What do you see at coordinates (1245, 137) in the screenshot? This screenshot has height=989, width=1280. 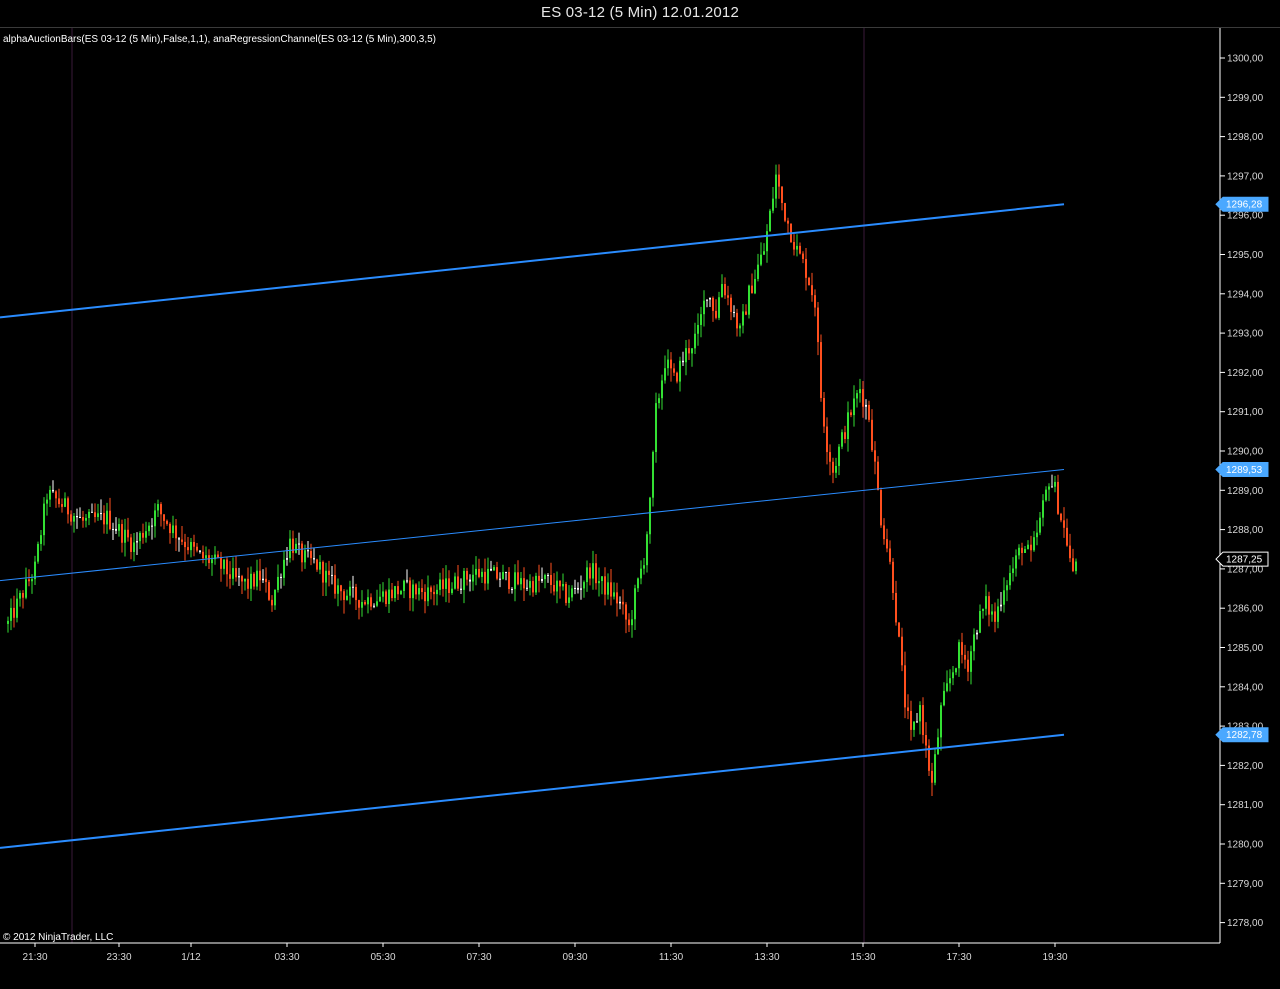 I see `y-tick-label: 1298,00` at bounding box center [1245, 137].